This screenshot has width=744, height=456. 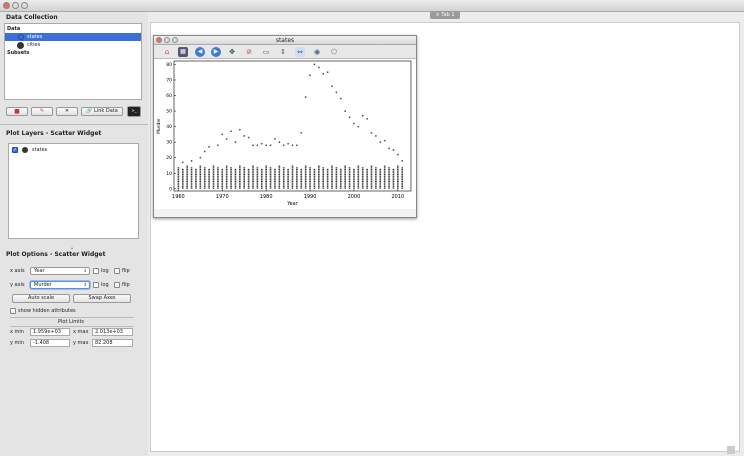 I want to click on y-axis-value: Murder, so click(x=43, y=285).